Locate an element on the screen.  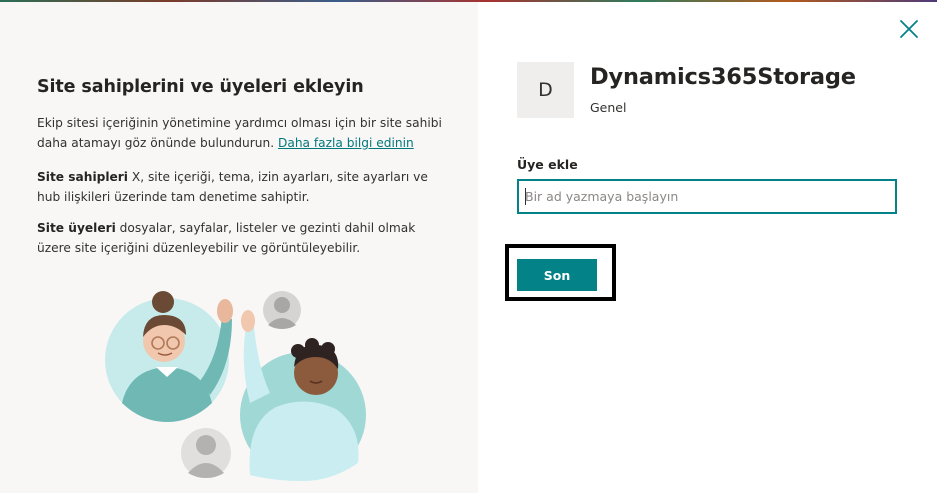
owners-heading: Site sahipleri is located at coordinates (82, 177).